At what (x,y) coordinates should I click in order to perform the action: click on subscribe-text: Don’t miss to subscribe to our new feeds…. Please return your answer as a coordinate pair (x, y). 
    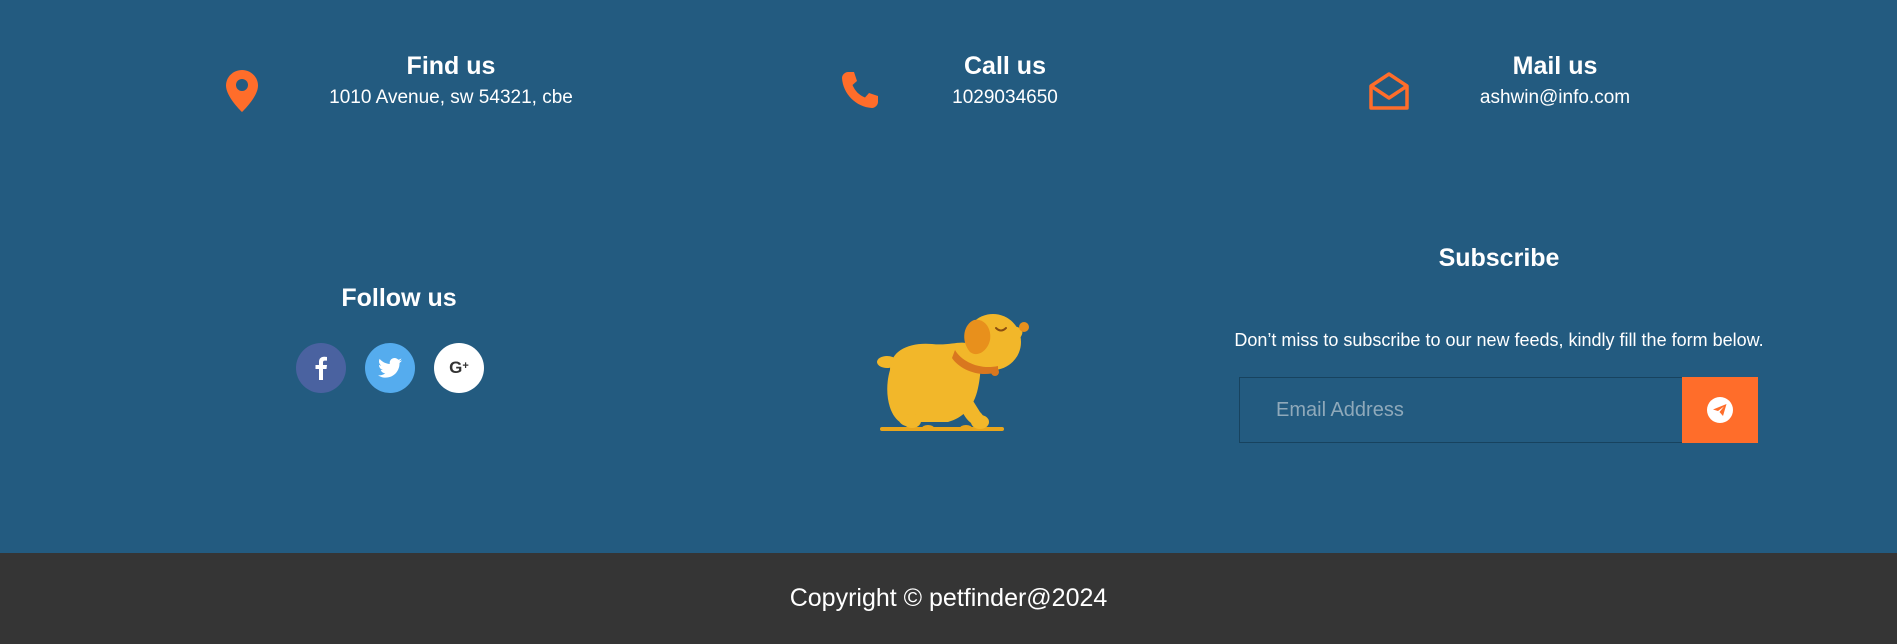
    Looking at the image, I should click on (1499, 340).